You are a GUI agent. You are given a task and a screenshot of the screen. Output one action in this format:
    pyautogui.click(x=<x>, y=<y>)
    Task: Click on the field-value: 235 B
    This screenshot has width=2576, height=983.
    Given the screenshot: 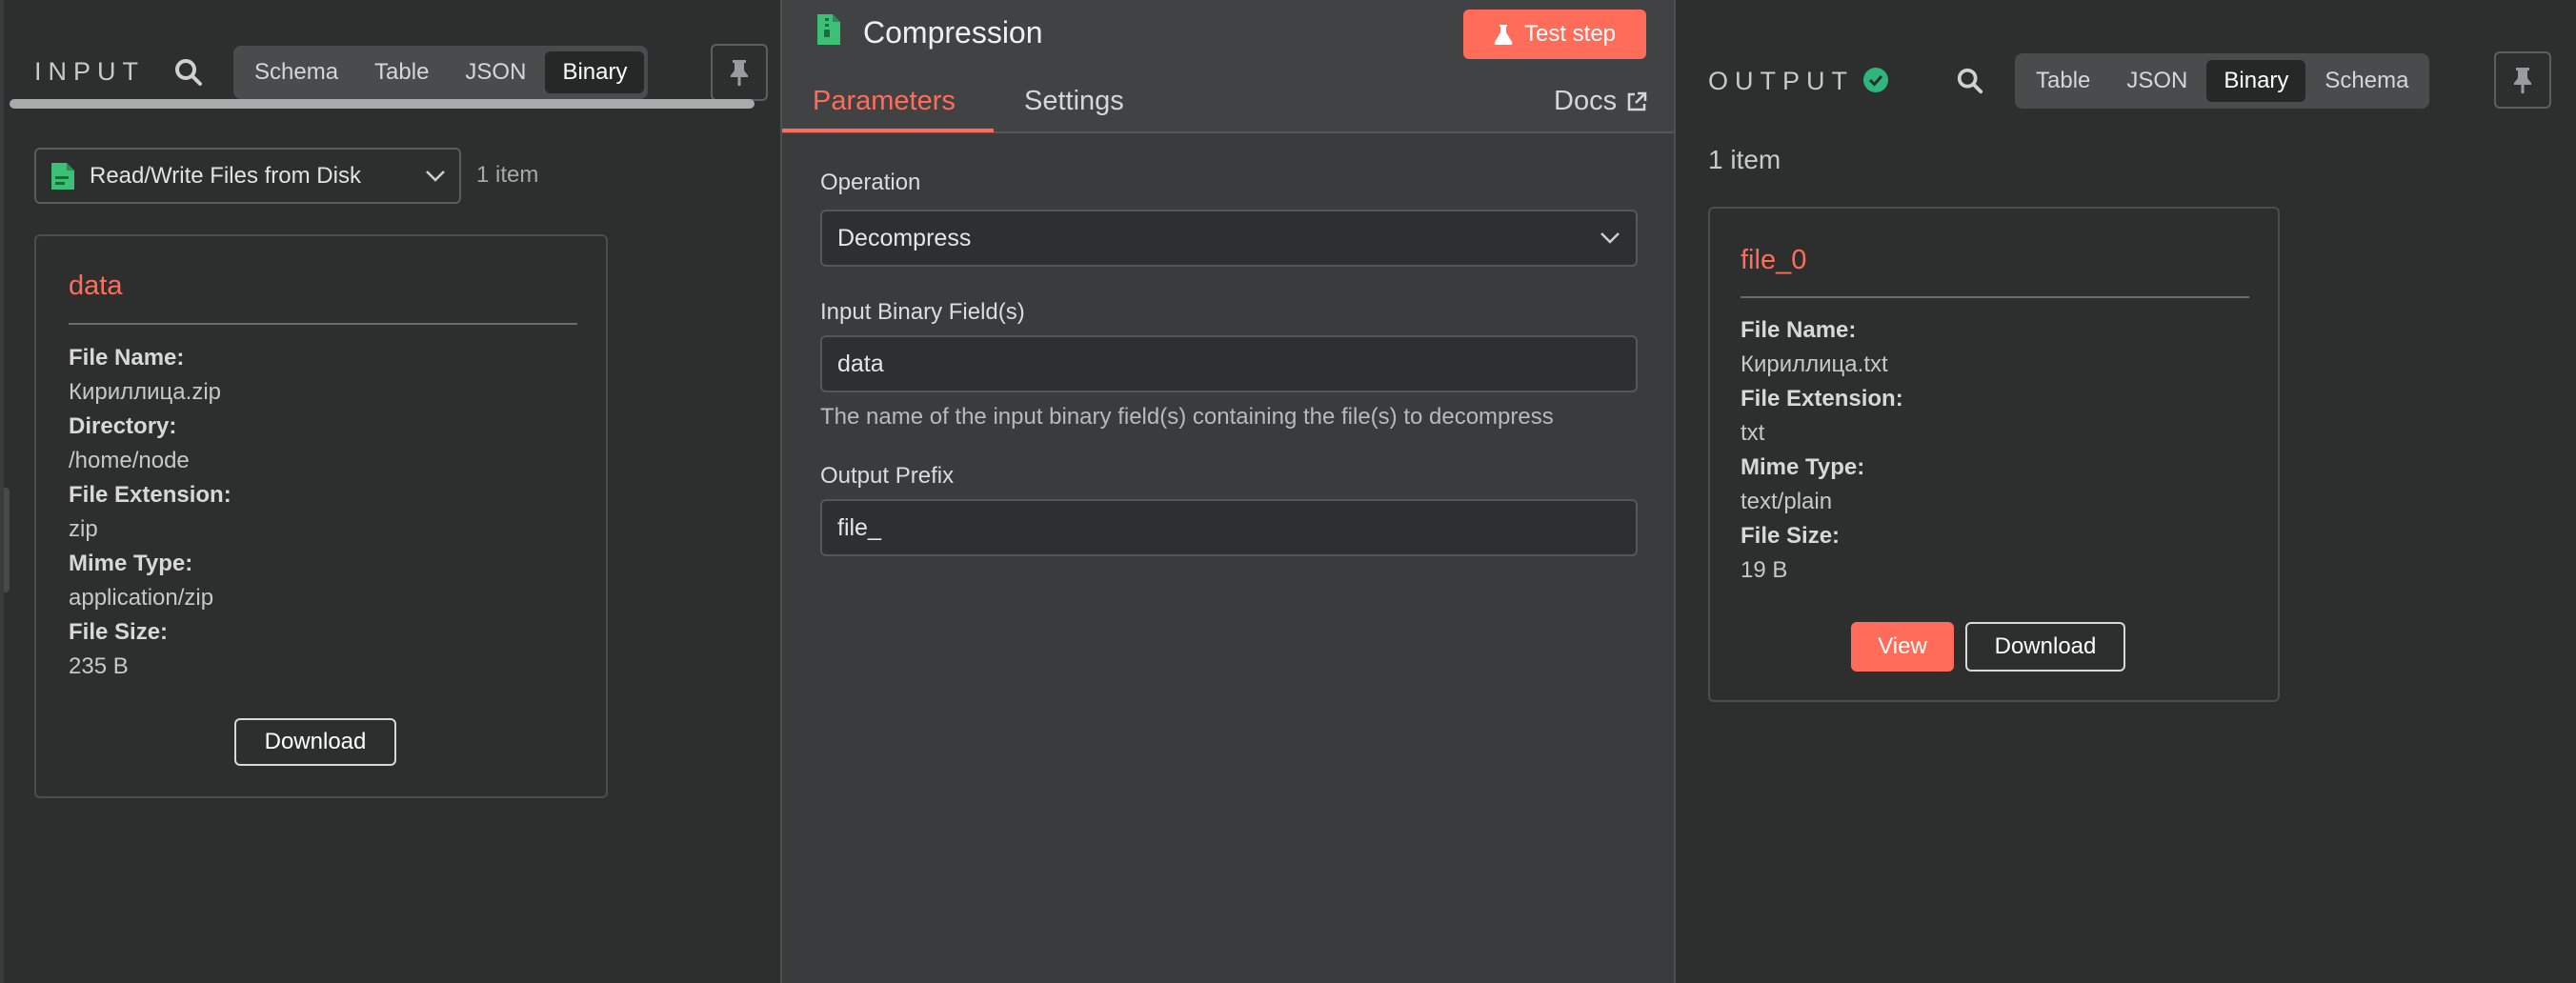 What is the action you would take?
    pyautogui.click(x=99, y=666)
    